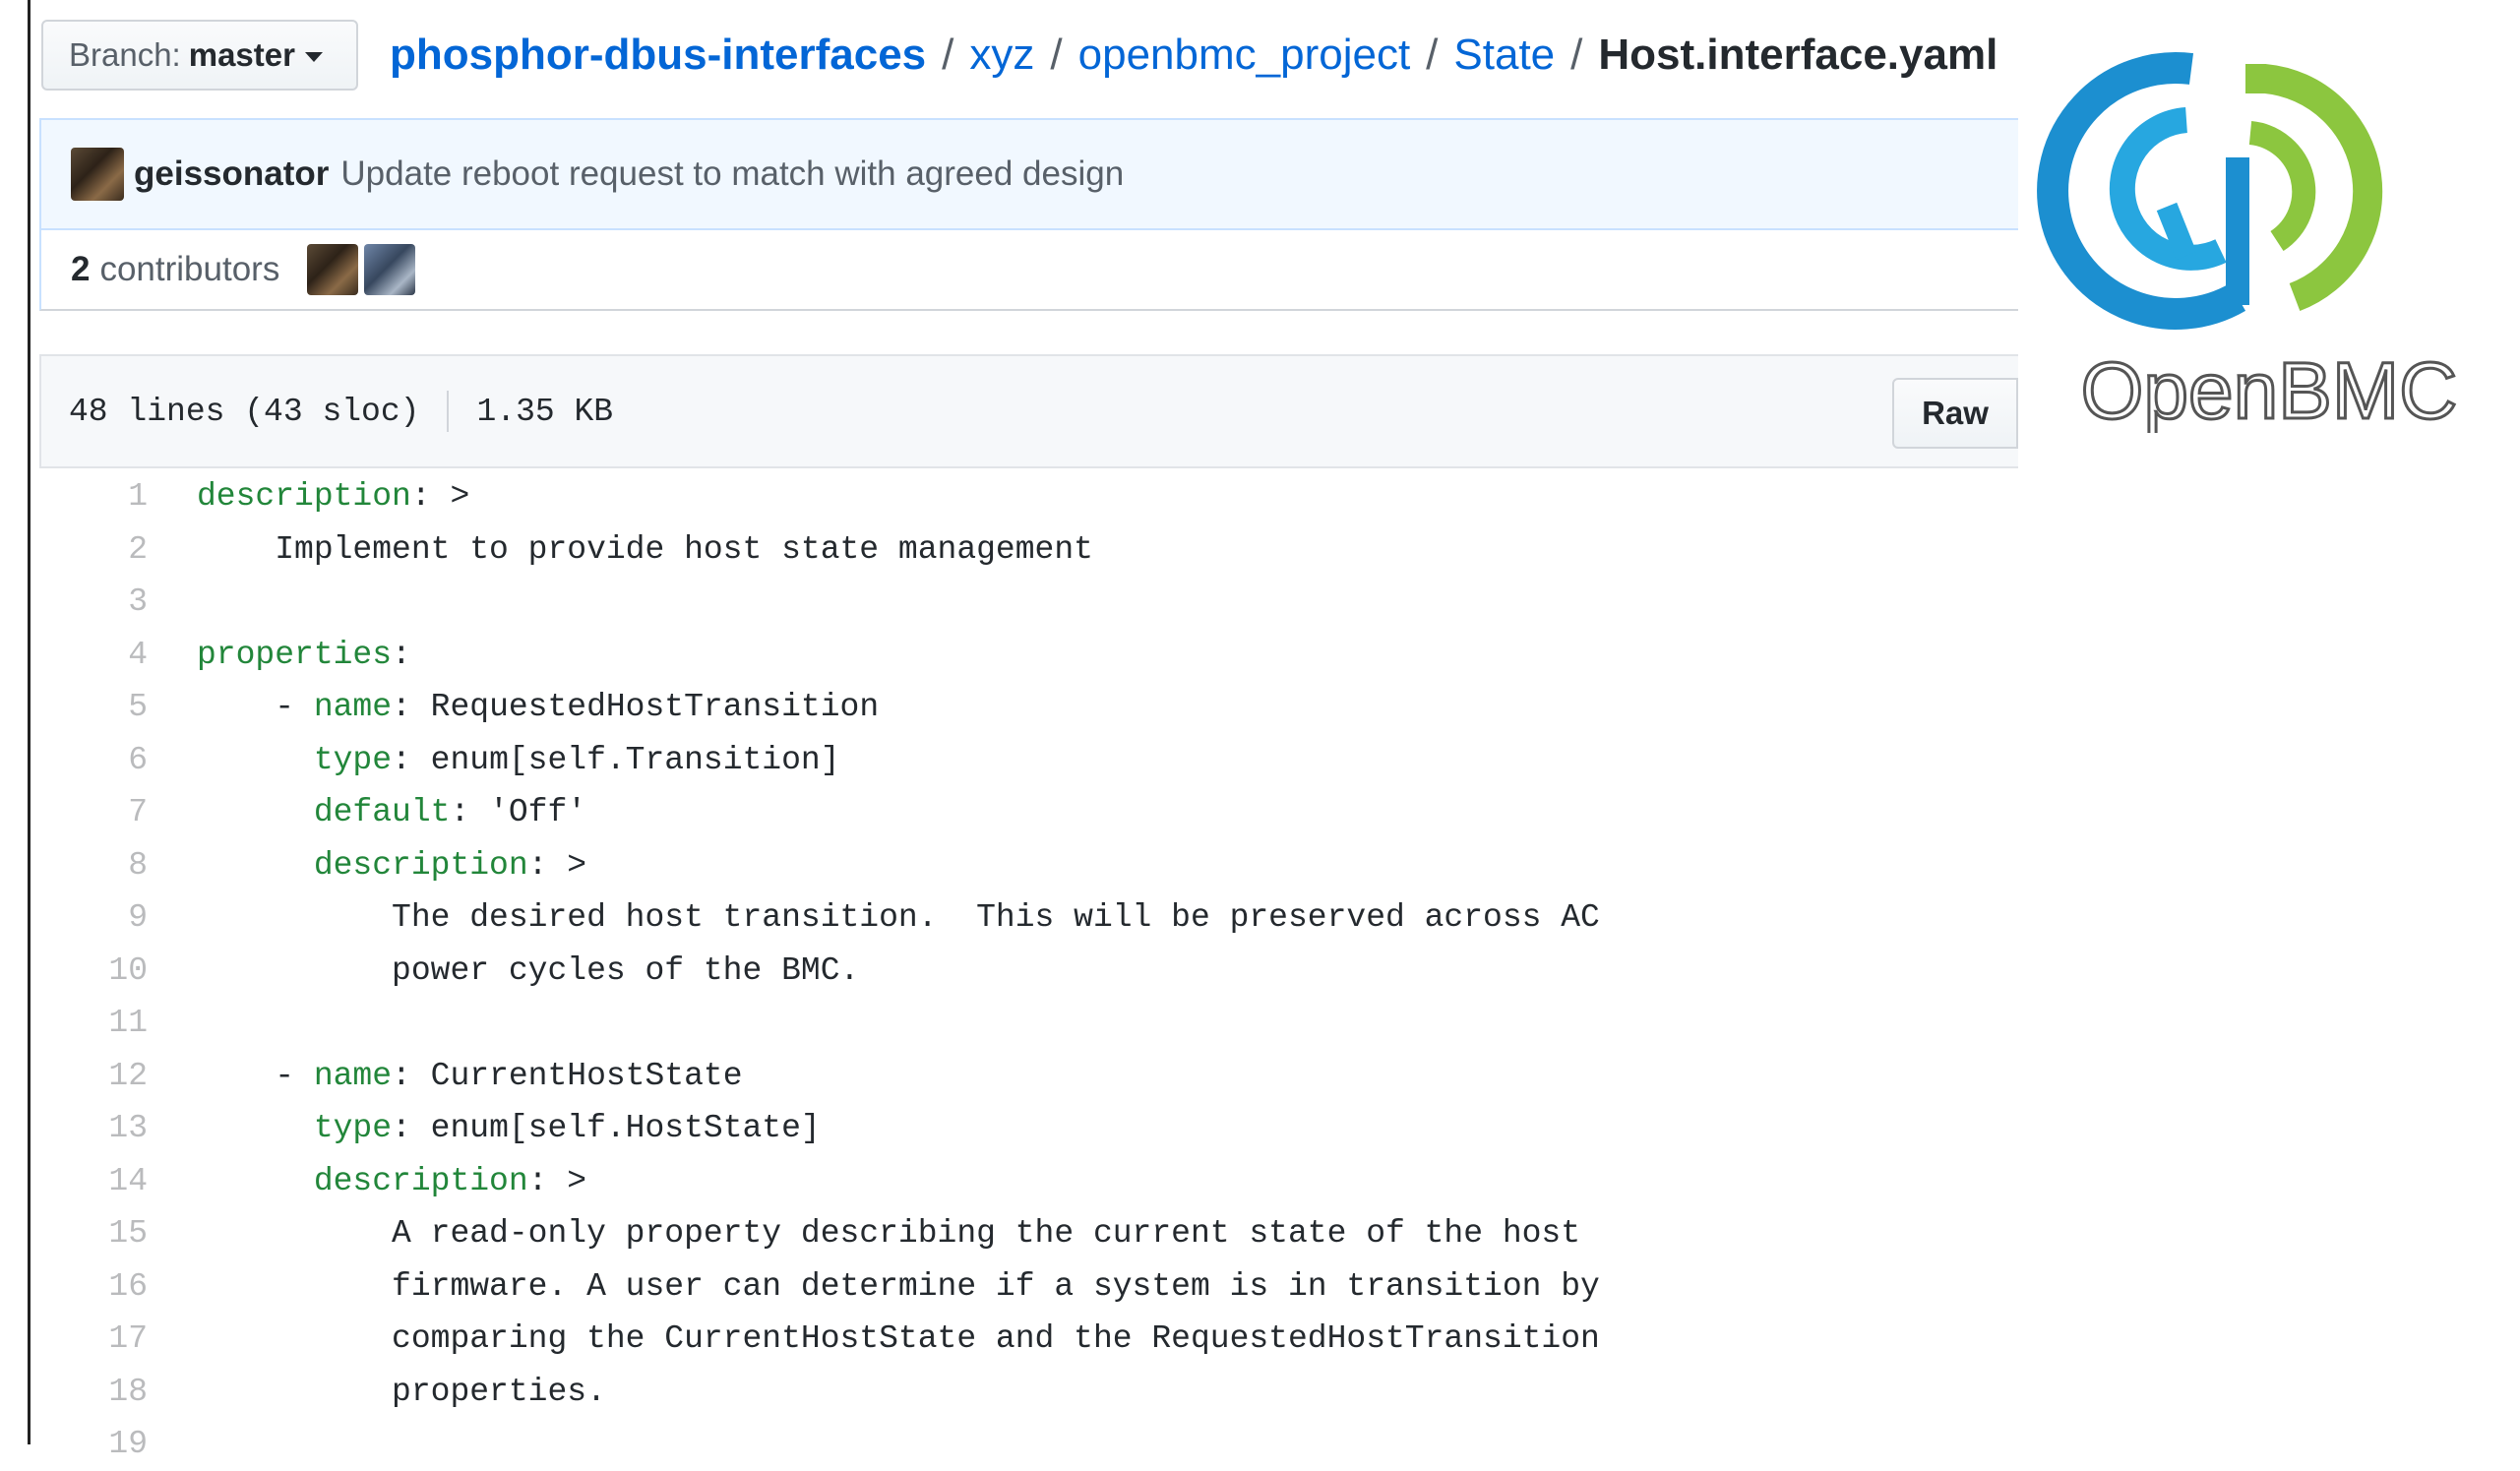 The image size is (2520, 1471). I want to click on code-line: 1 description: >, so click(1028, 497).